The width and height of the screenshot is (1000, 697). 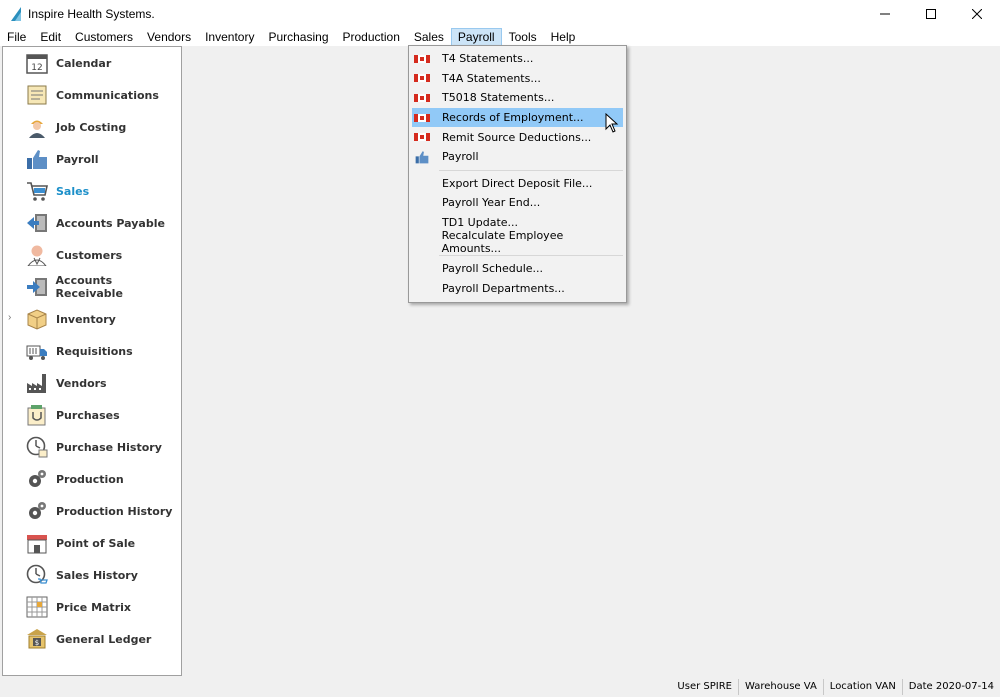 I want to click on sidebar-item-label: Production, so click(x=90, y=479).